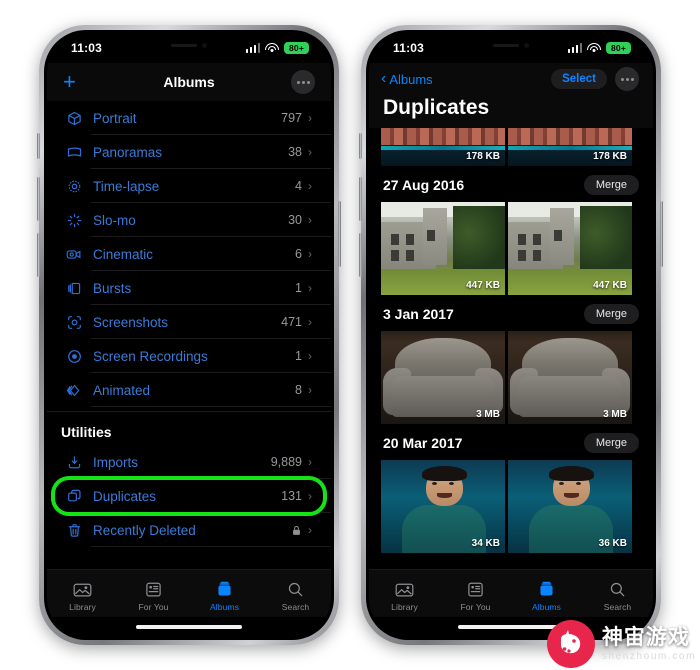 The image size is (700, 670). What do you see at coordinates (296, 48) in the screenshot?
I see `battery-badge: 80+` at bounding box center [296, 48].